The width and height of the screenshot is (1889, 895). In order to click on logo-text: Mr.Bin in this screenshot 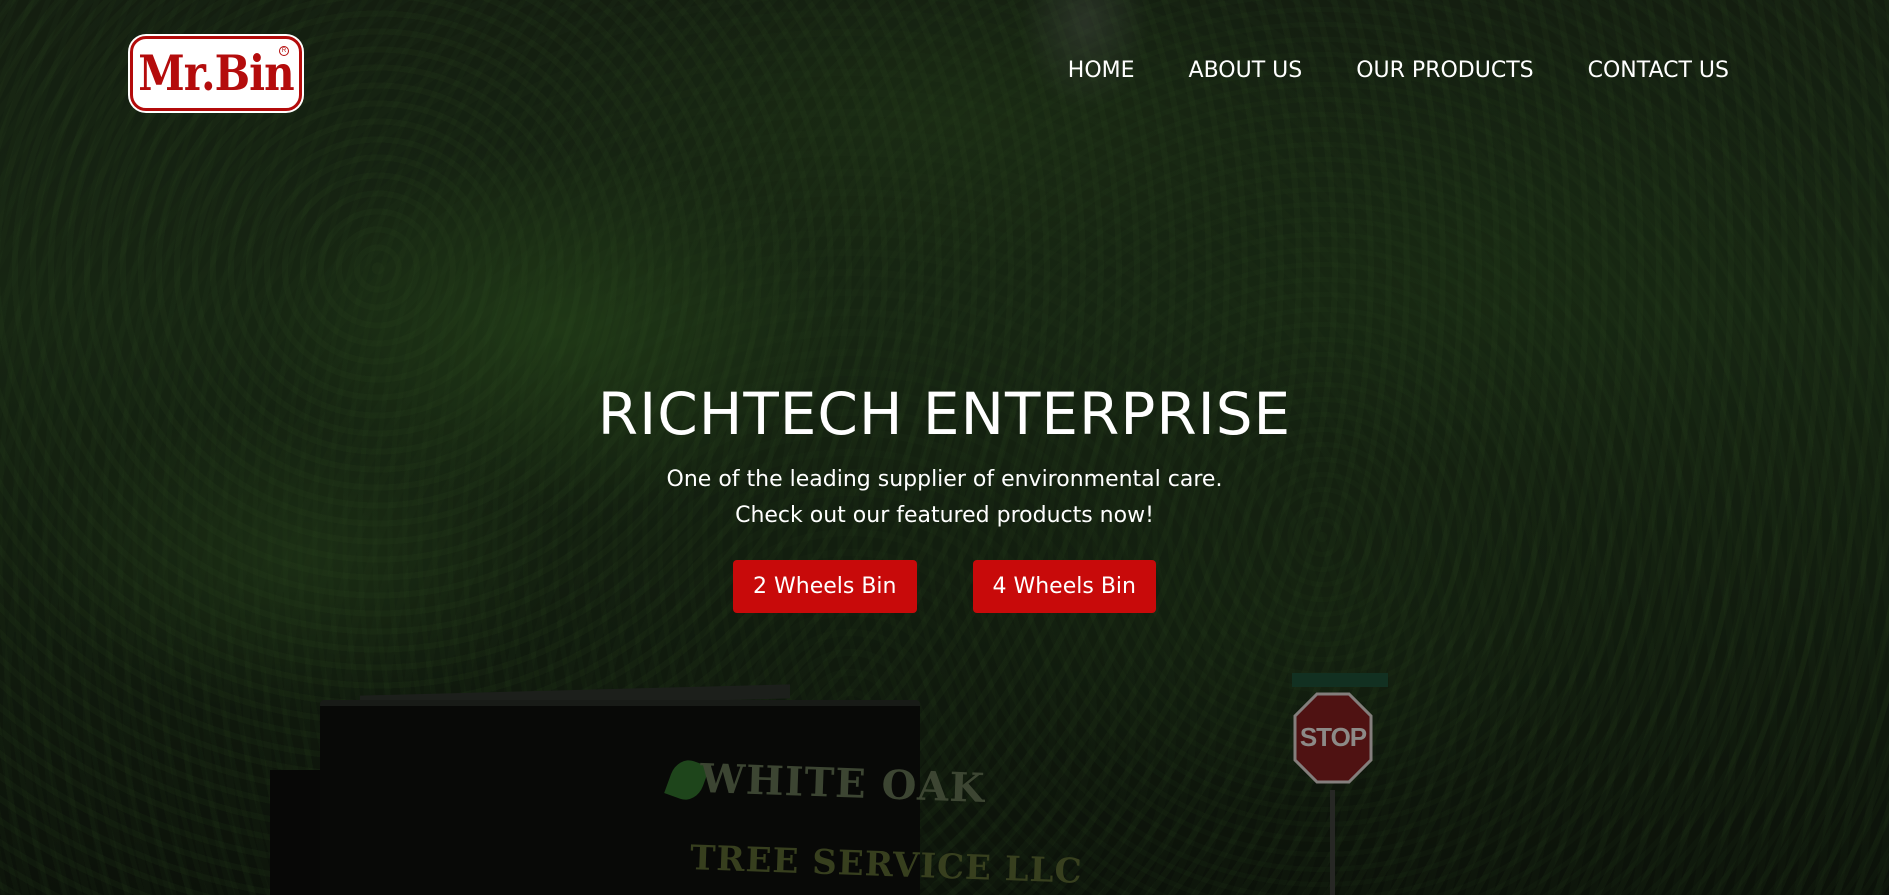, I will do `click(216, 73)`.